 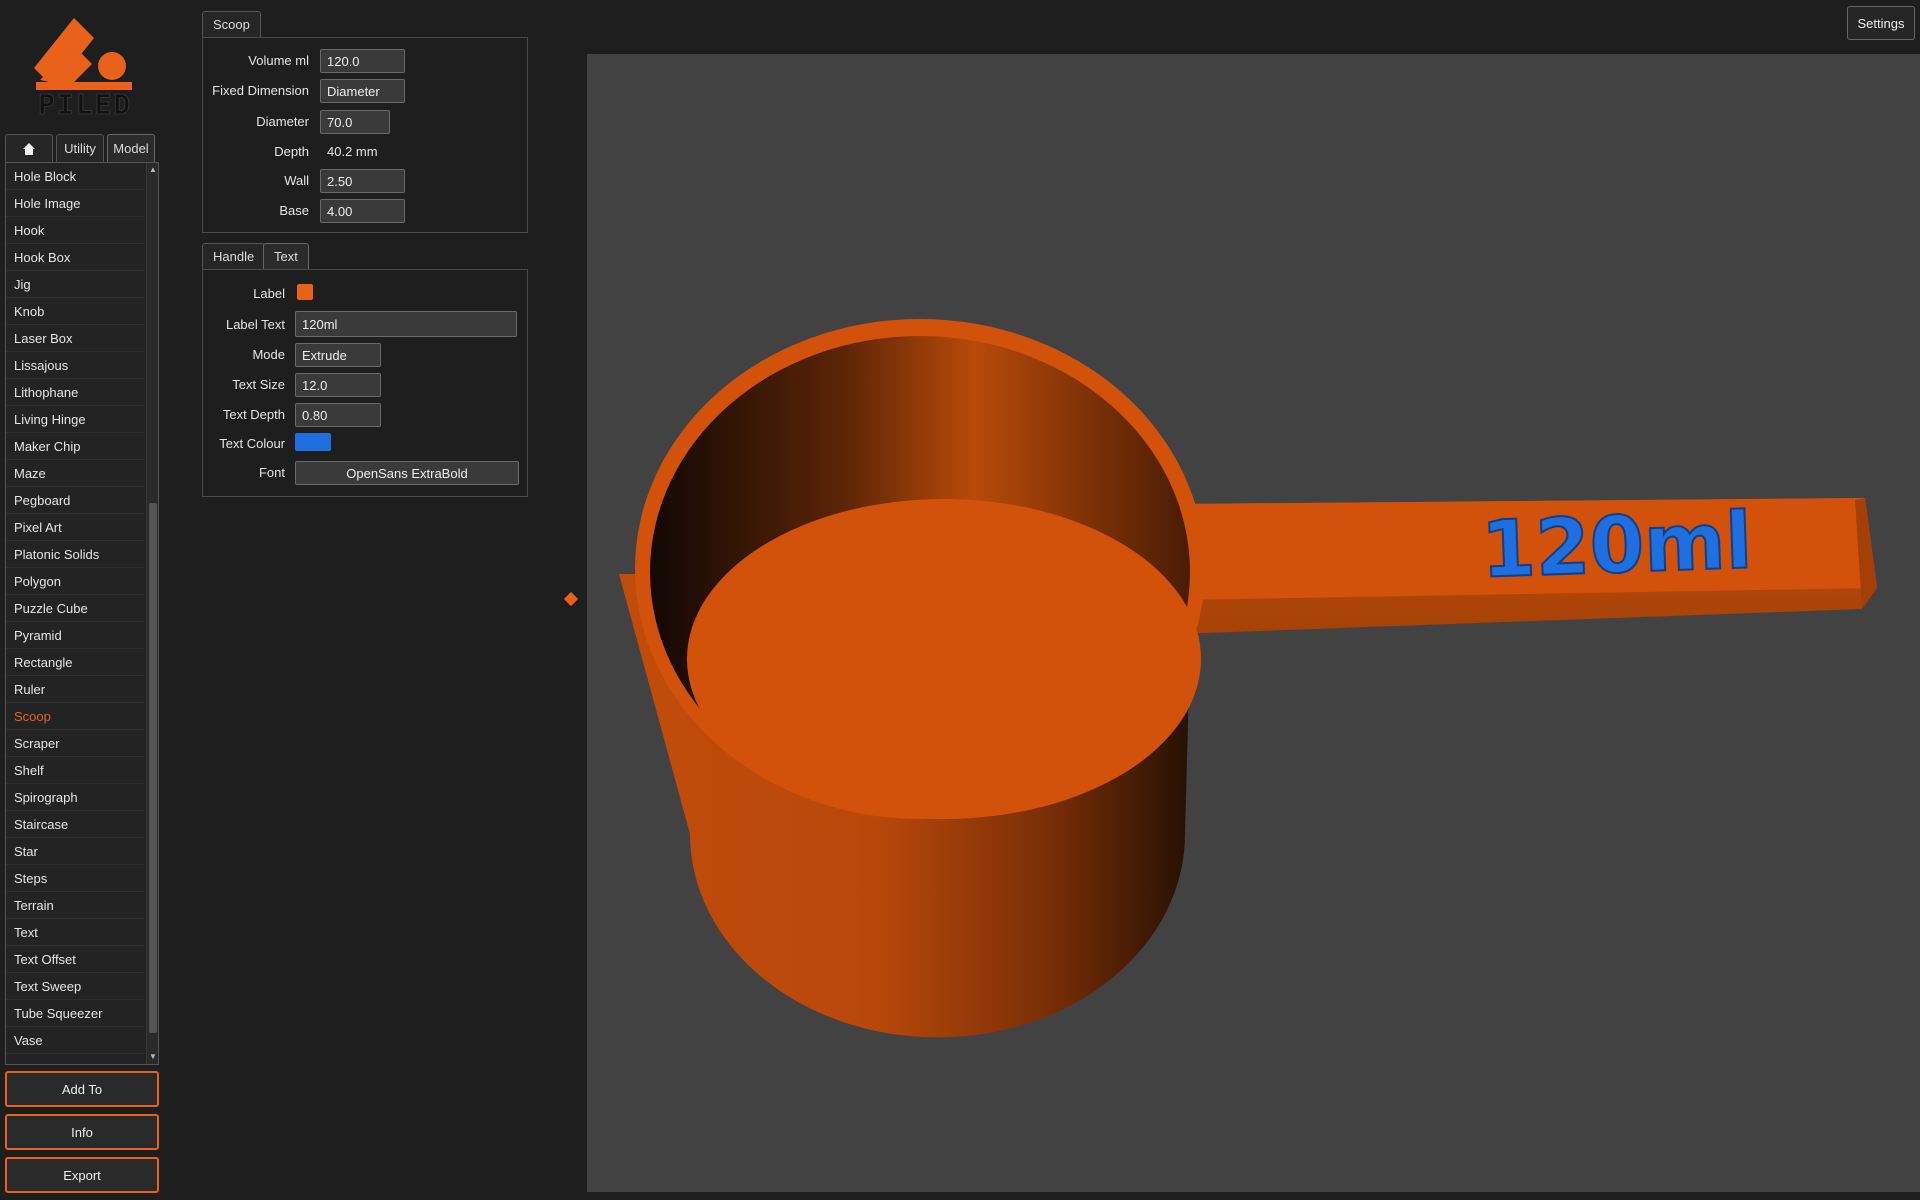 What do you see at coordinates (305, 292) in the screenshot?
I see `label-toggle` at bounding box center [305, 292].